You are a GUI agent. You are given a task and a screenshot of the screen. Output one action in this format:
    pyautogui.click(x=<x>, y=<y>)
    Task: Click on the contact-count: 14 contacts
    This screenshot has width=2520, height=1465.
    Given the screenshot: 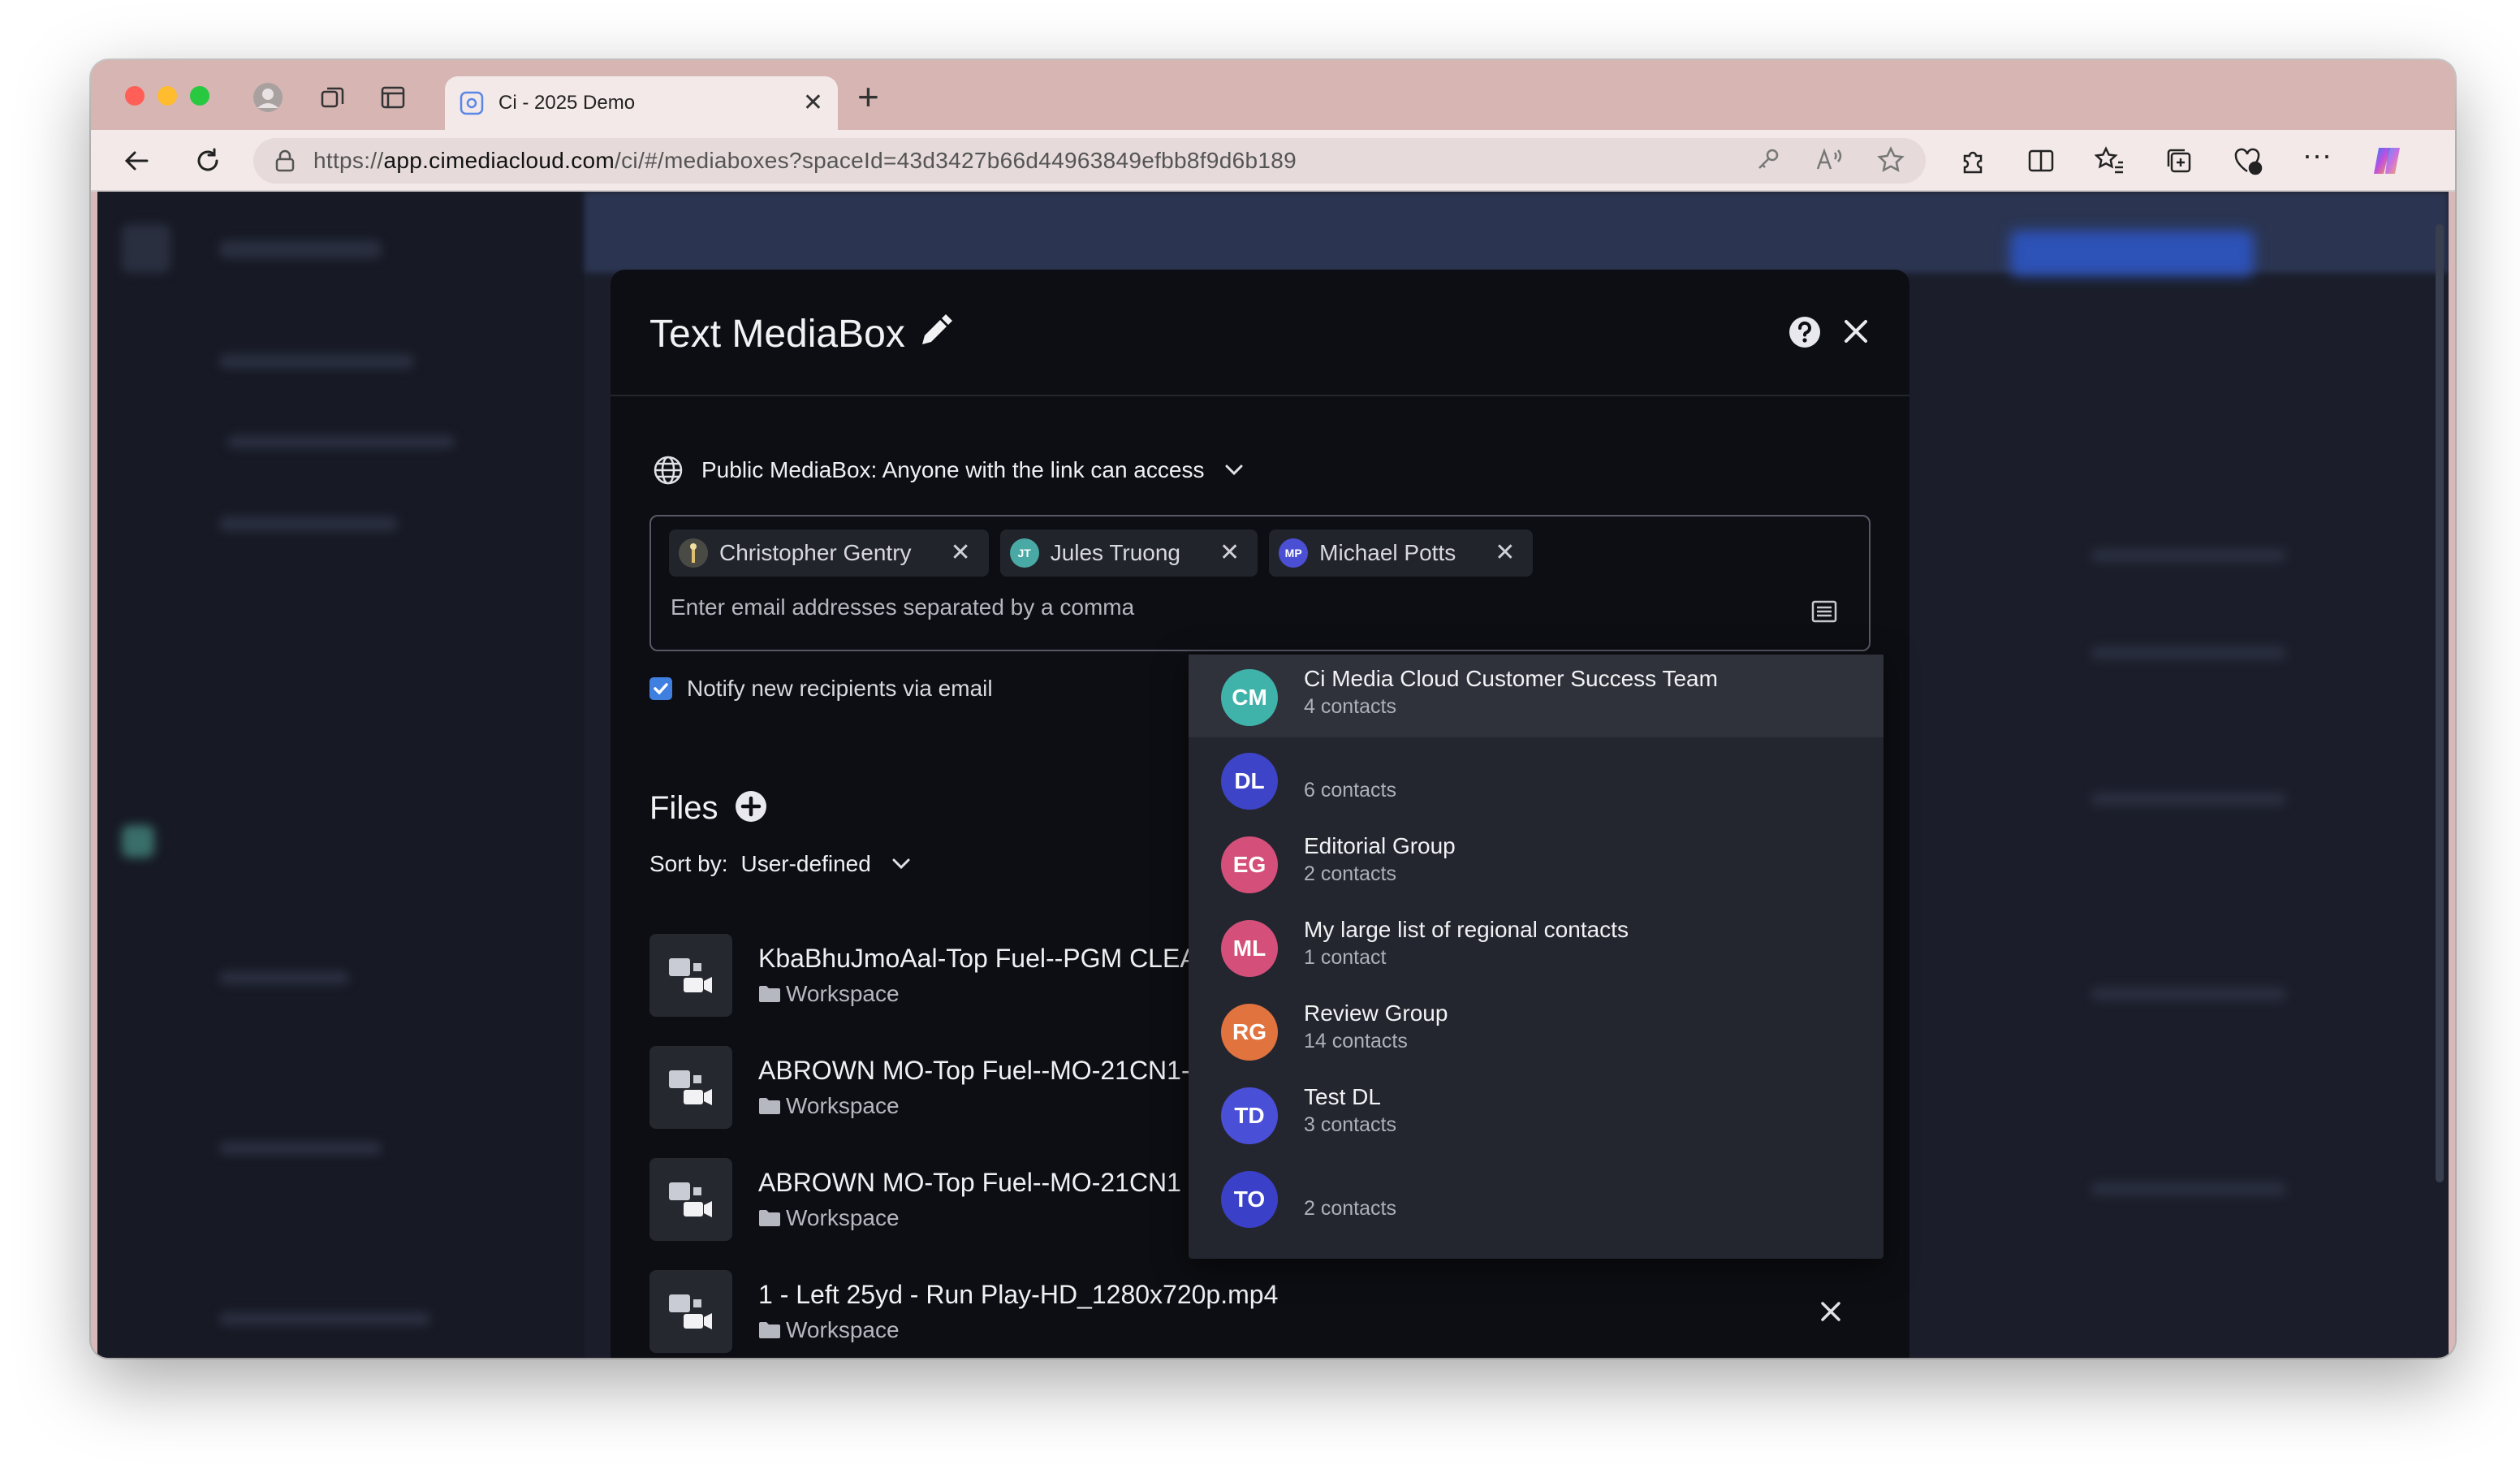 What is the action you would take?
    pyautogui.click(x=1356, y=1041)
    